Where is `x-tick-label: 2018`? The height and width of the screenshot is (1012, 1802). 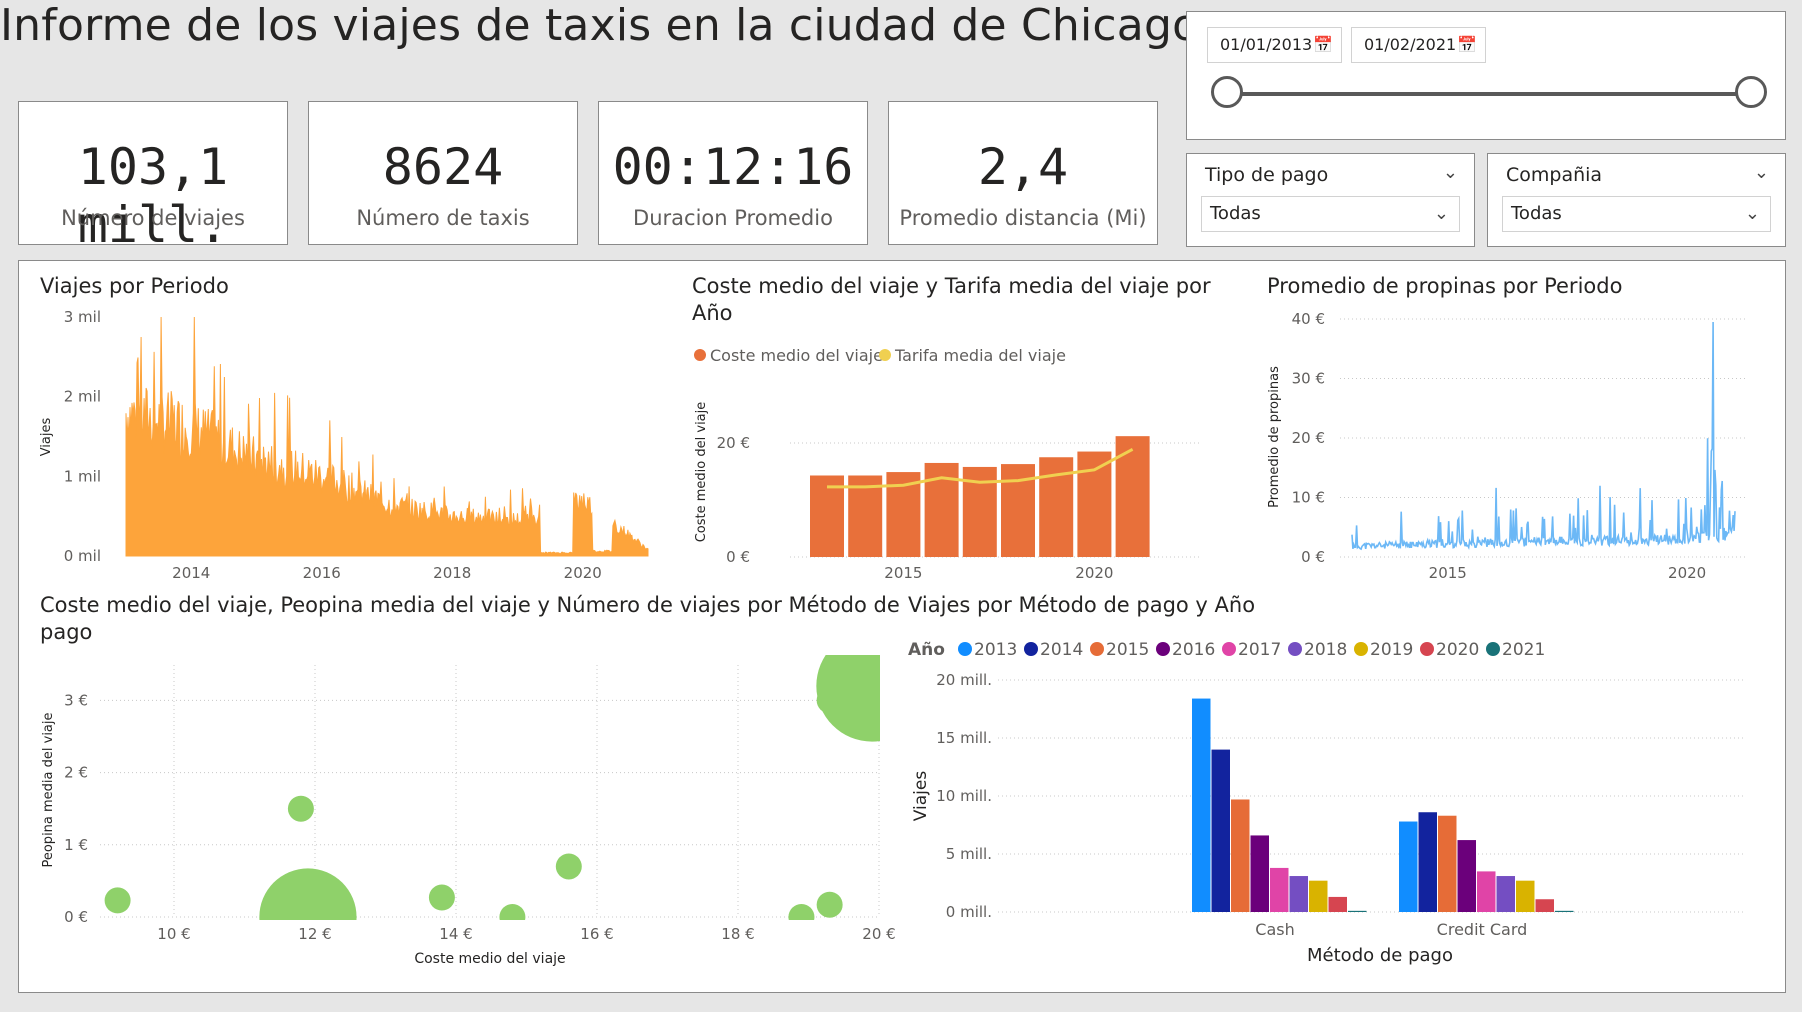 x-tick-label: 2018 is located at coordinates (452, 573).